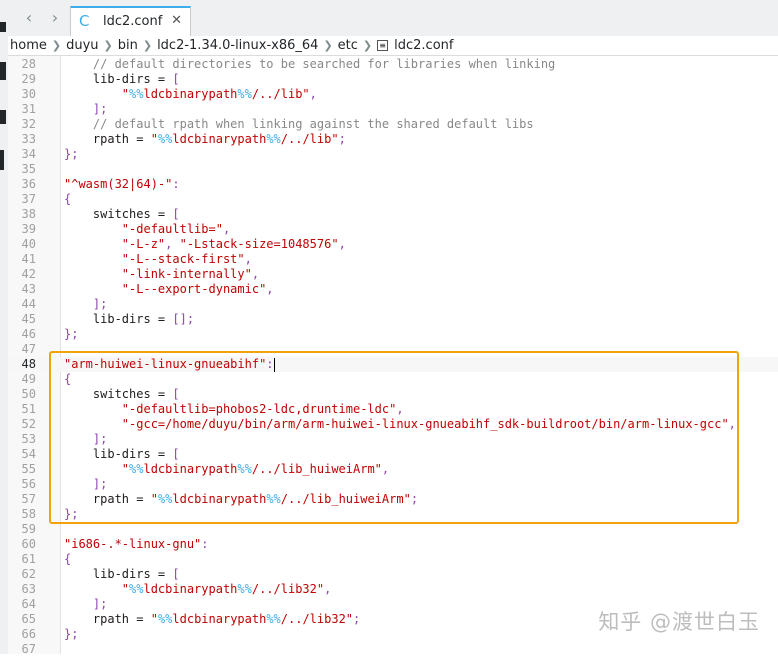  I want to click on line-number: 52, so click(28, 424).